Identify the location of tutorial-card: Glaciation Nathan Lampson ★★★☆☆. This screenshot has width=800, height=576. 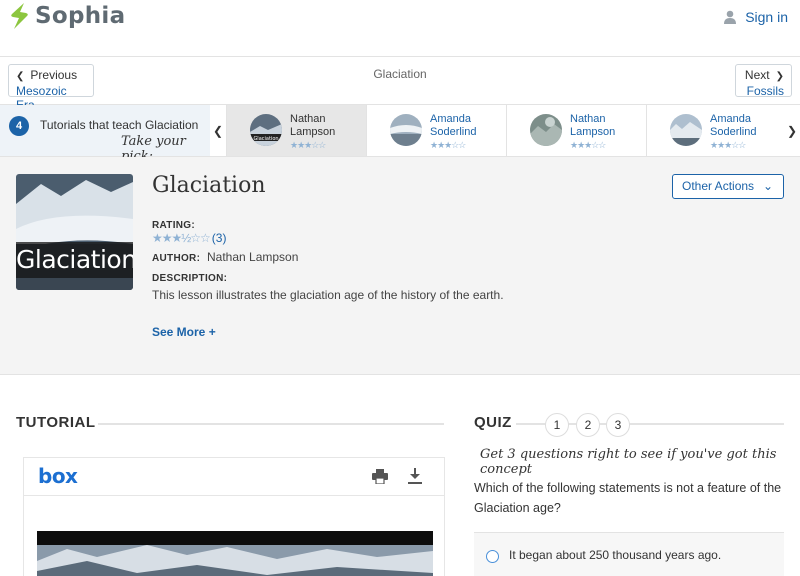
(296, 130).